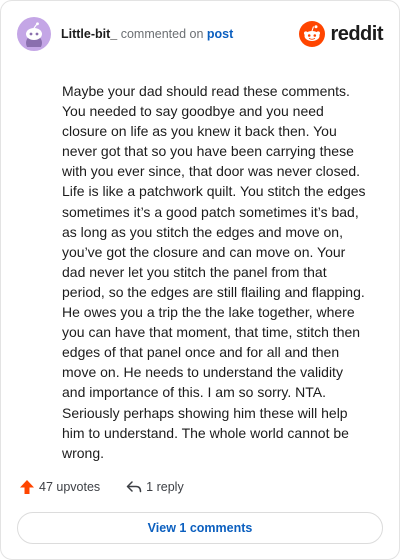 Image resolution: width=400 pixels, height=560 pixels. What do you see at coordinates (165, 487) in the screenshot?
I see `reply-count: 1 reply` at bounding box center [165, 487].